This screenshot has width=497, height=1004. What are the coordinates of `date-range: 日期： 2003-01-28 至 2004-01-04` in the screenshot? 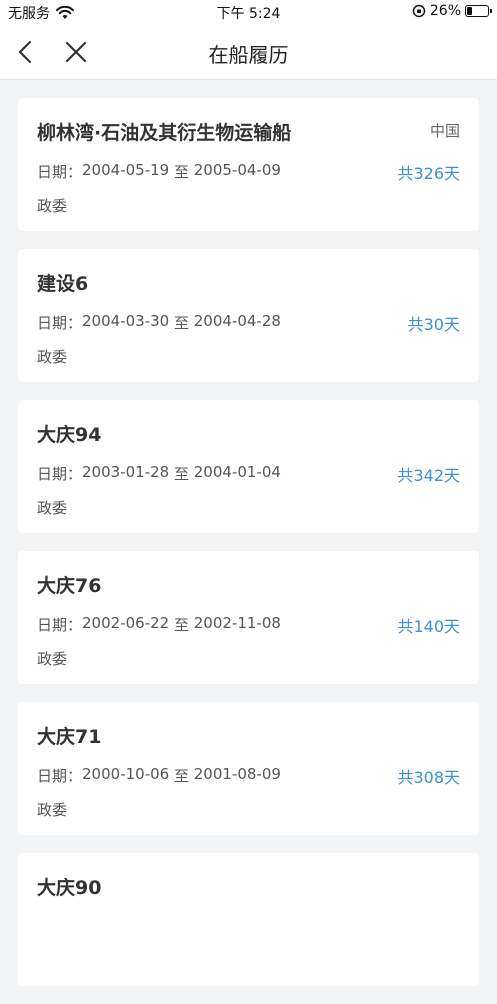 It's located at (159, 473).